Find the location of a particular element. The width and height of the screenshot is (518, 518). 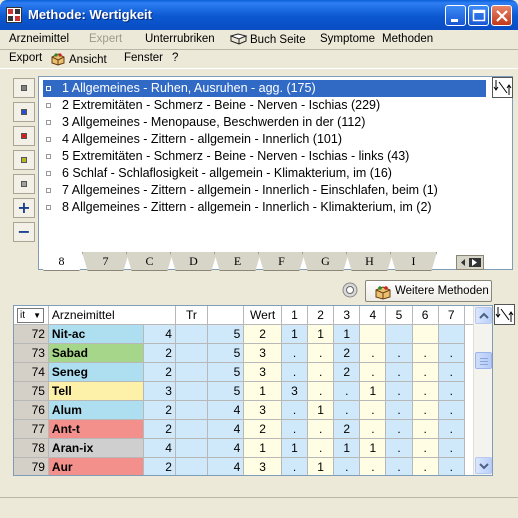

menu-buch-seite: Buch Seite is located at coordinates (268, 39).